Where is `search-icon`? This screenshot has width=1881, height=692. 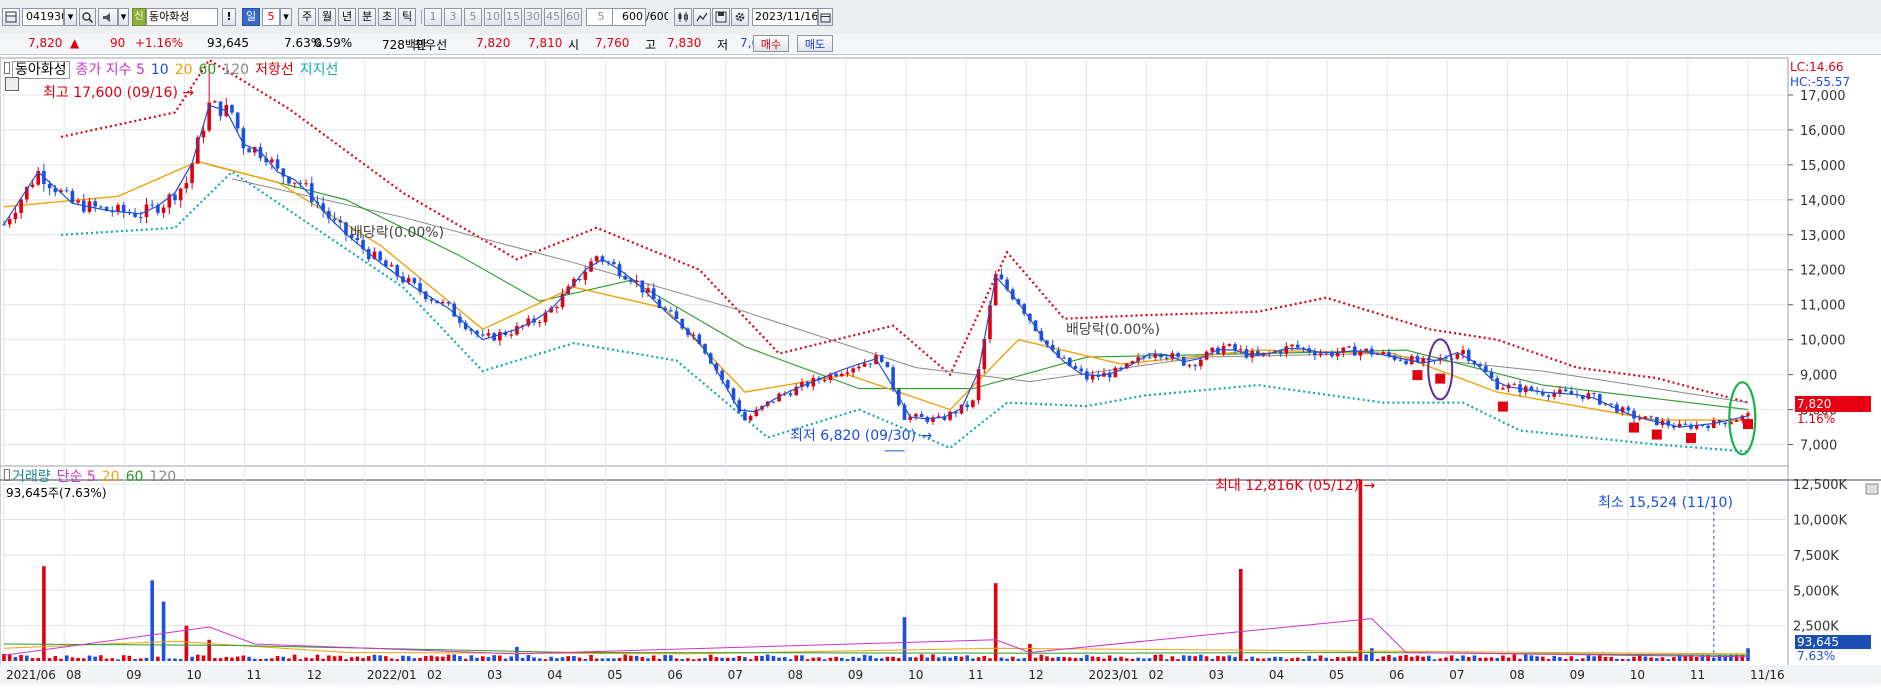
search-icon is located at coordinates (87, 17).